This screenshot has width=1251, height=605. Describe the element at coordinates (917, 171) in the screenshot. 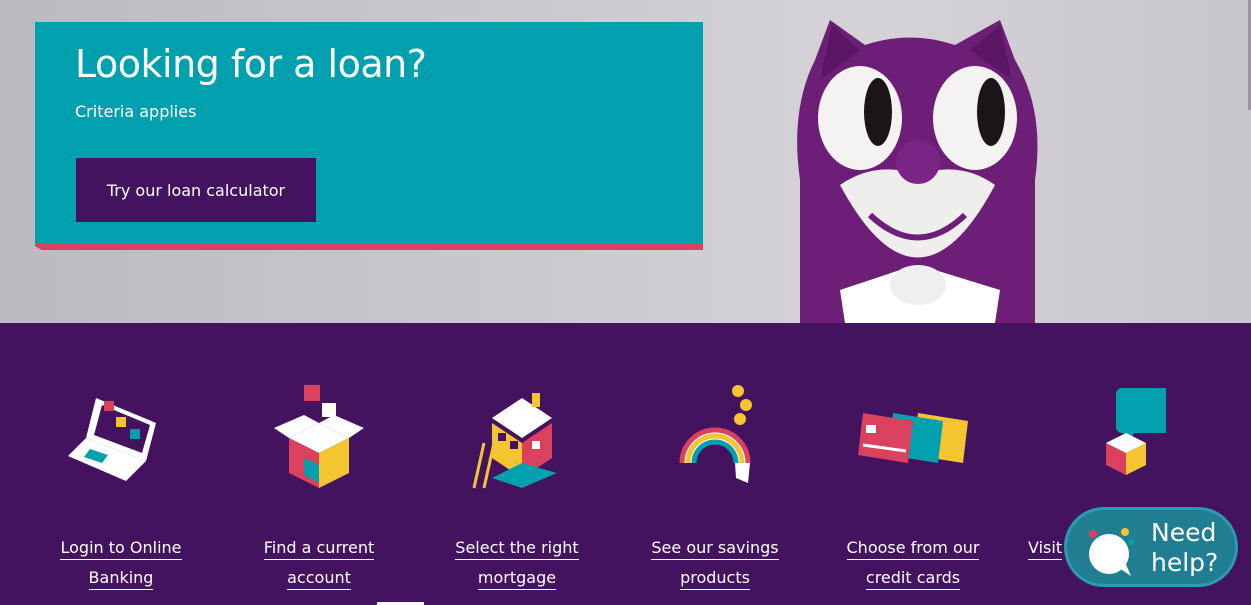

I see `cat-clock-image` at that location.